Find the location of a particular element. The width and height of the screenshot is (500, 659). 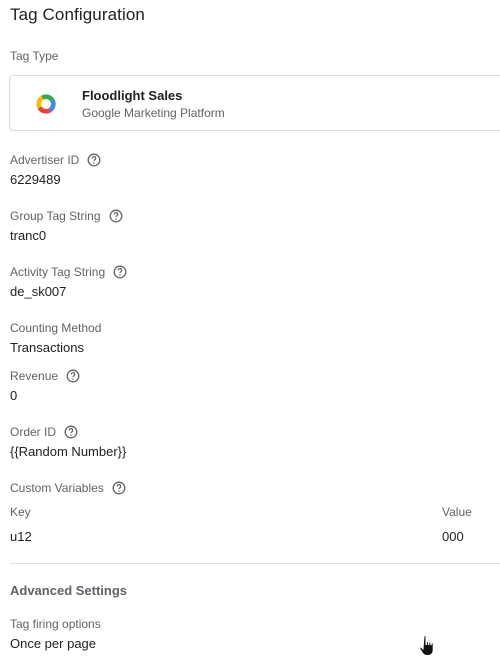

tag-type-vendor: Google Marketing Platform is located at coordinates (153, 113).